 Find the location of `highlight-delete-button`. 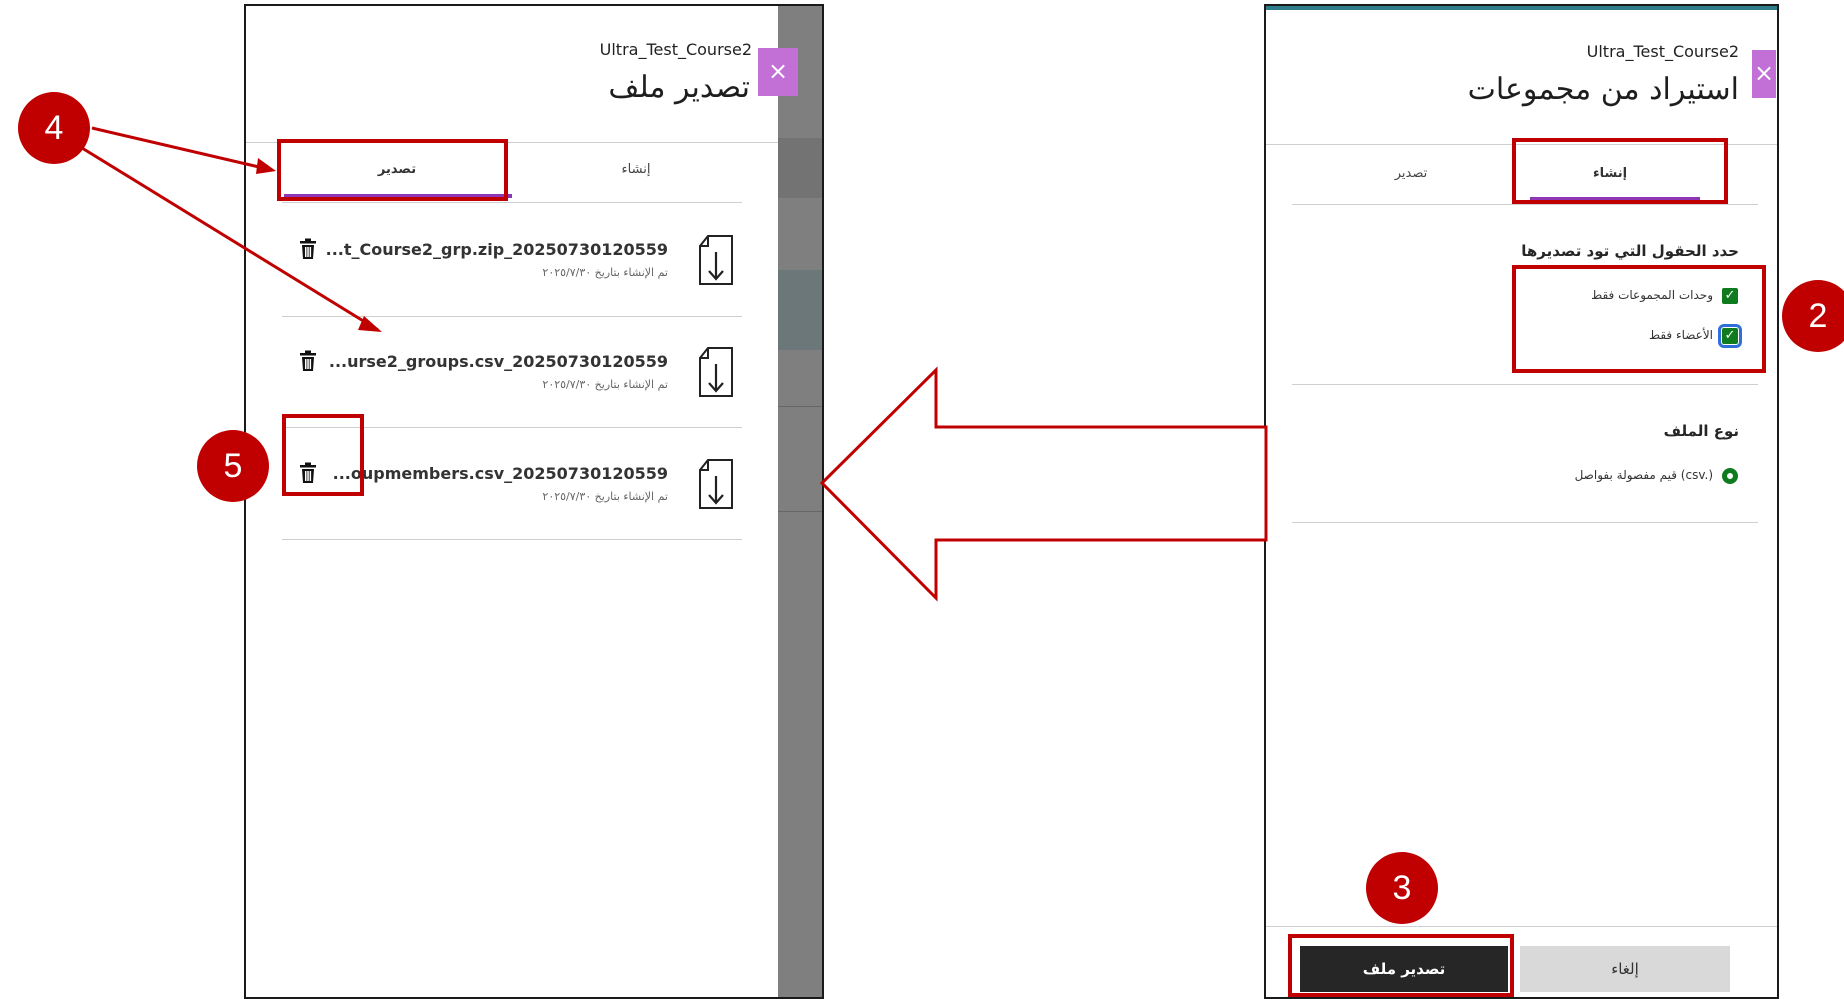

highlight-delete-button is located at coordinates (323, 455).